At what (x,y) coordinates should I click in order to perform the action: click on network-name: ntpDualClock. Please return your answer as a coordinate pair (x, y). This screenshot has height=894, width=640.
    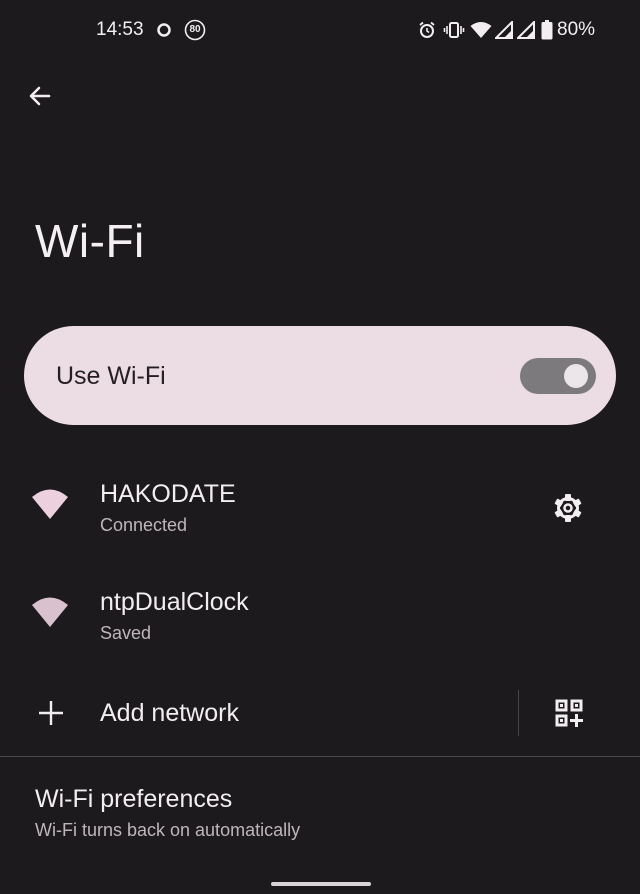
    Looking at the image, I should click on (174, 602).